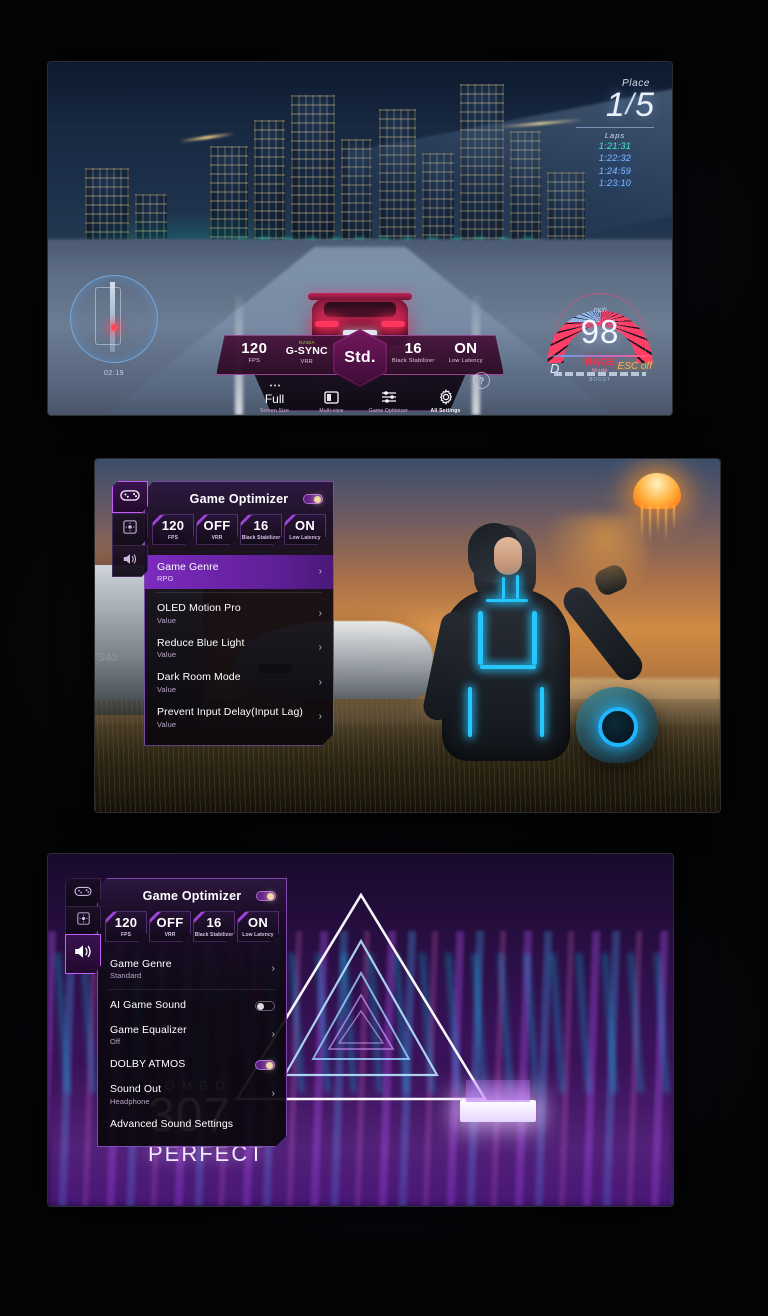 The image size is (768, 1316). I want to click on stat-low-latency-label: Low Latency, so click(465, 361).